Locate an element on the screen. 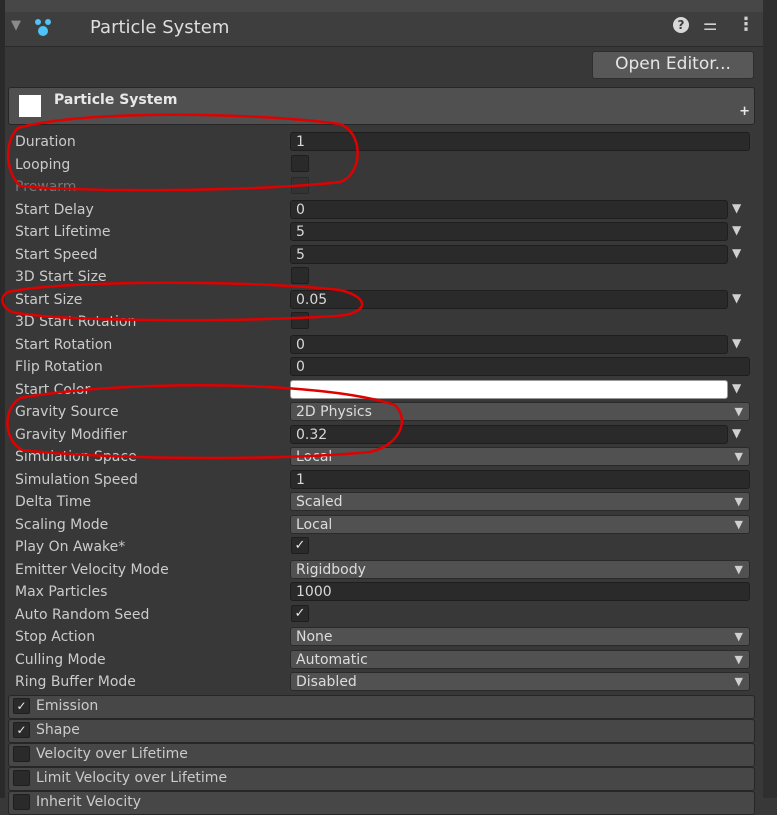 This screenshot has width=777, height=815. module-velocity-over-lifetime: Velocity over Lifetime is located at coordinates (381, 755).